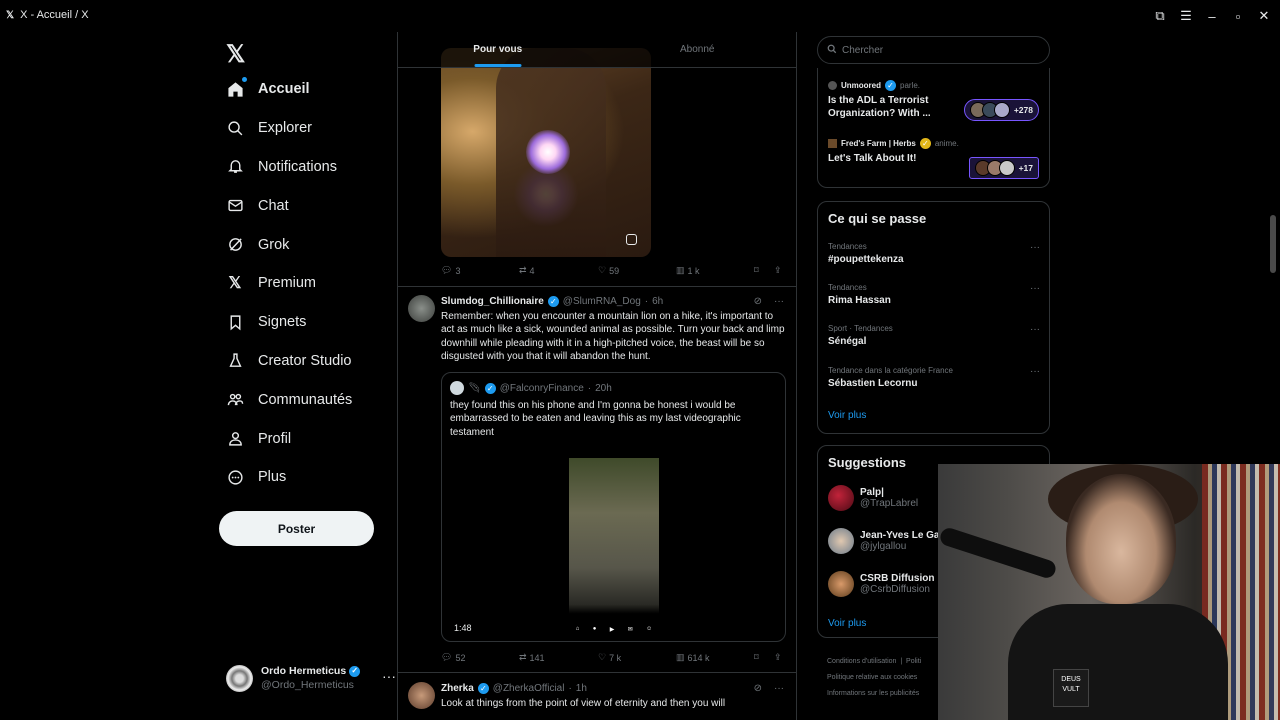 This screenshot has height=720, width=1280. Describe the element at coordinates (302, 167) in the screenshot. I see `nav-item-notifications: Notifications` at that location.